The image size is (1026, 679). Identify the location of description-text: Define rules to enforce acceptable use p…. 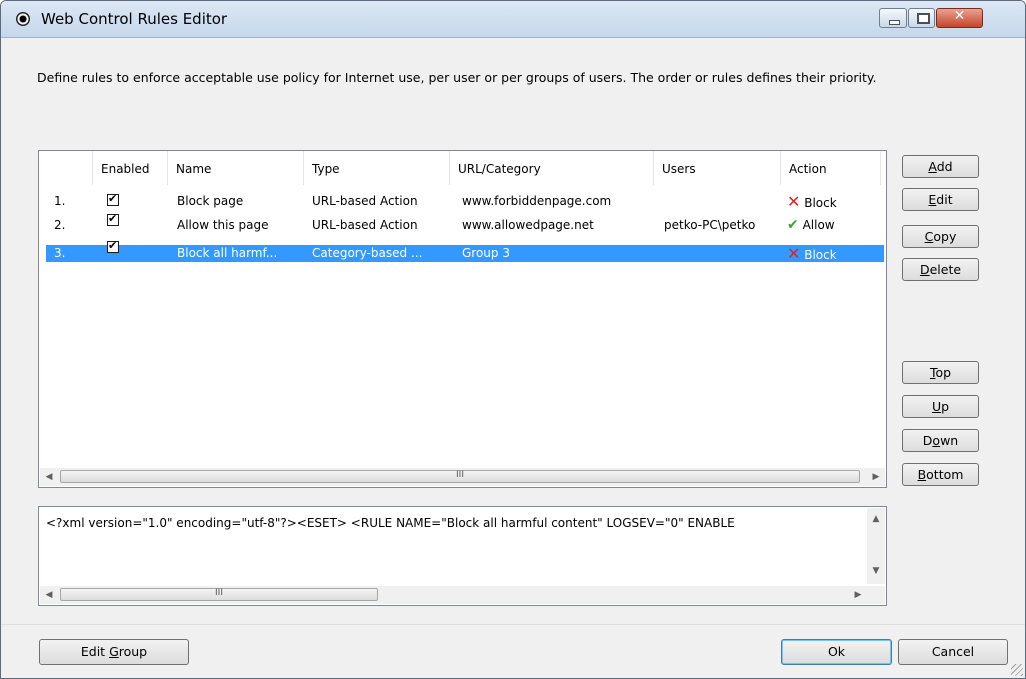
(457, 77).